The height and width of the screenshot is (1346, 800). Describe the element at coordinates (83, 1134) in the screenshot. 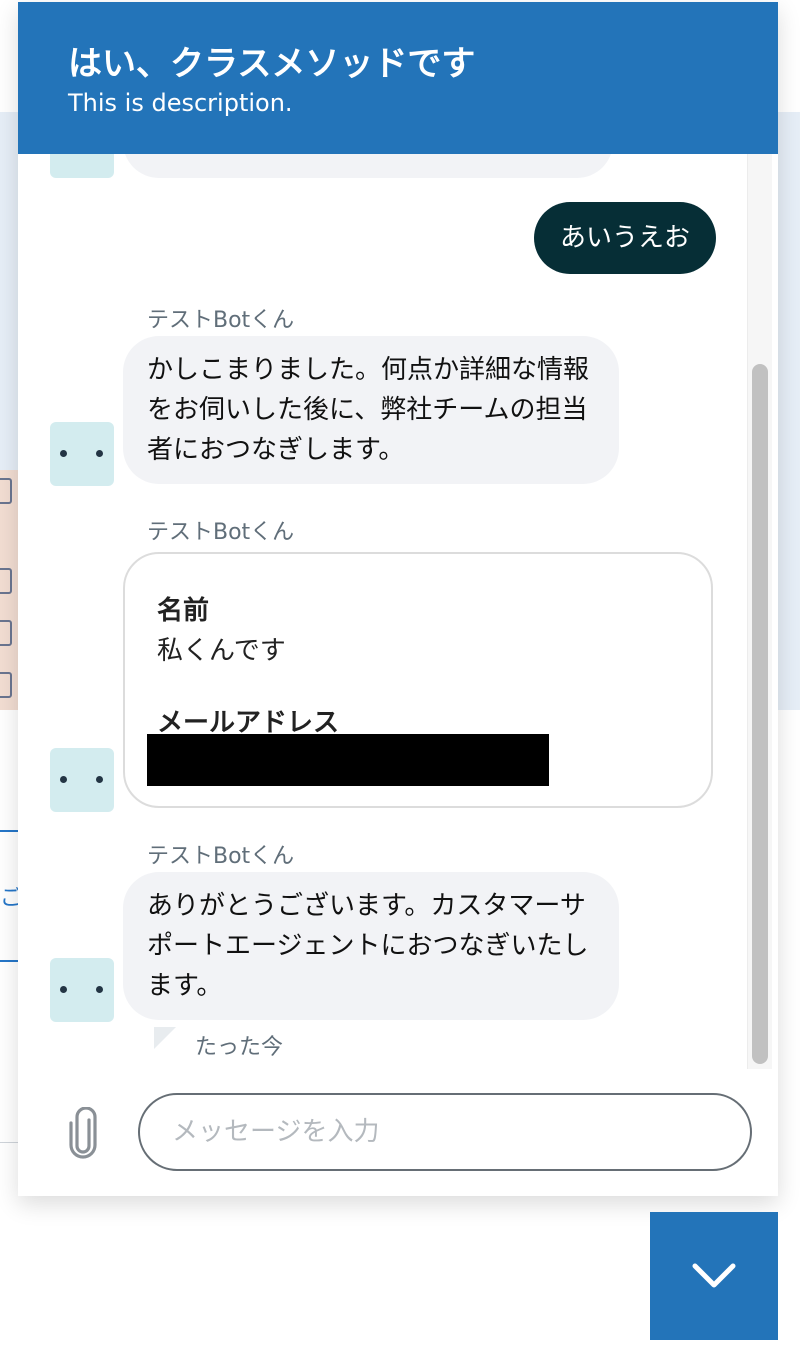

I see `paperclip-icon` at that location.